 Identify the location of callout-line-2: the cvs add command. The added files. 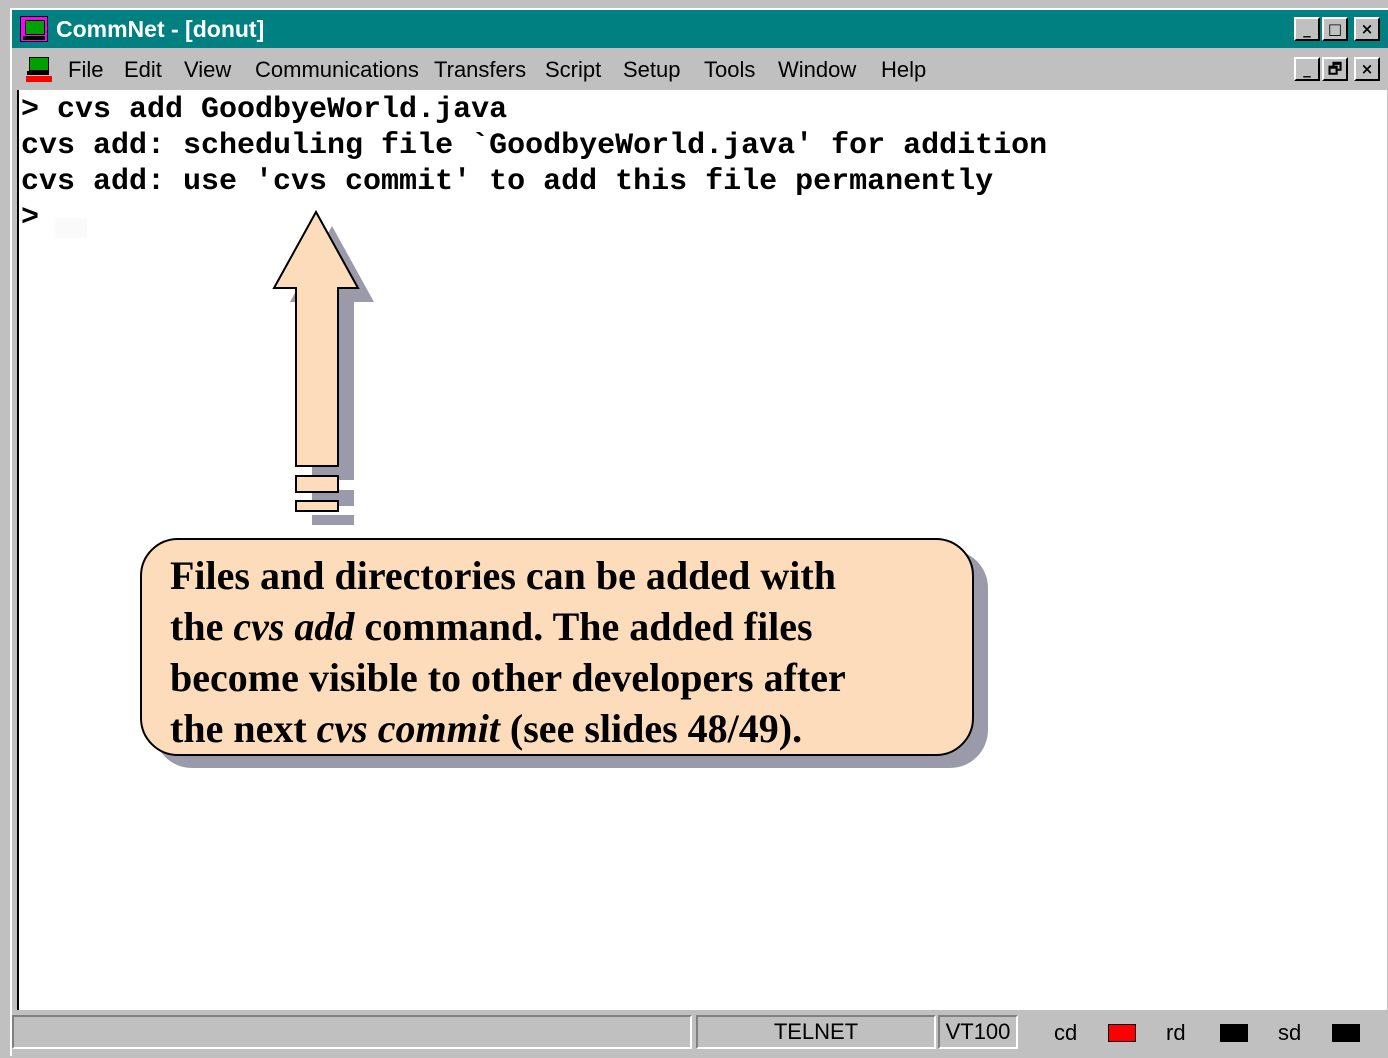
(491, 626).